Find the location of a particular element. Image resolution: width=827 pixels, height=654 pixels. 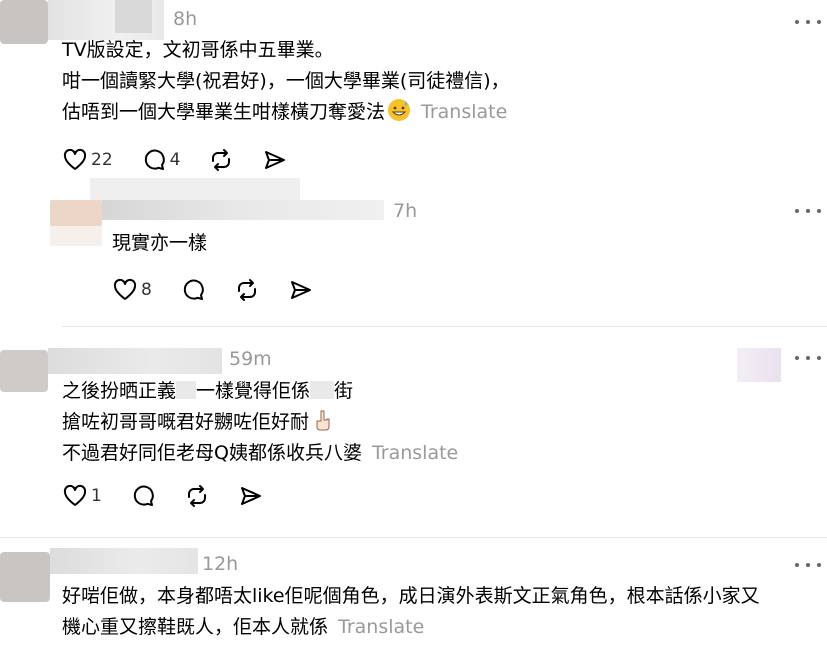

reply-count: 4 is located at coordinates (175, 160).